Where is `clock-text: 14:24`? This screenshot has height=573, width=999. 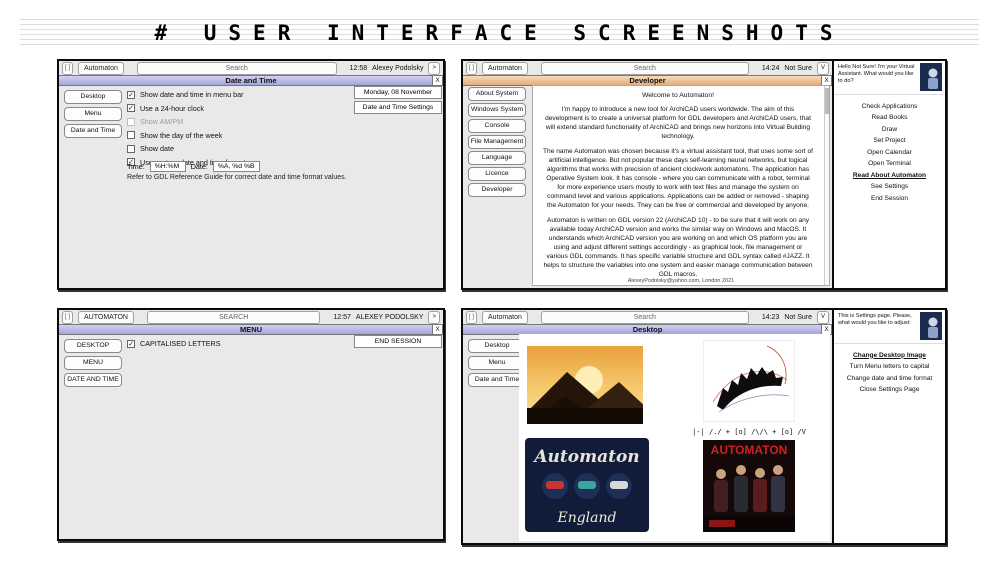 clock-text: 14:24 is located at coordinates (770, 68).